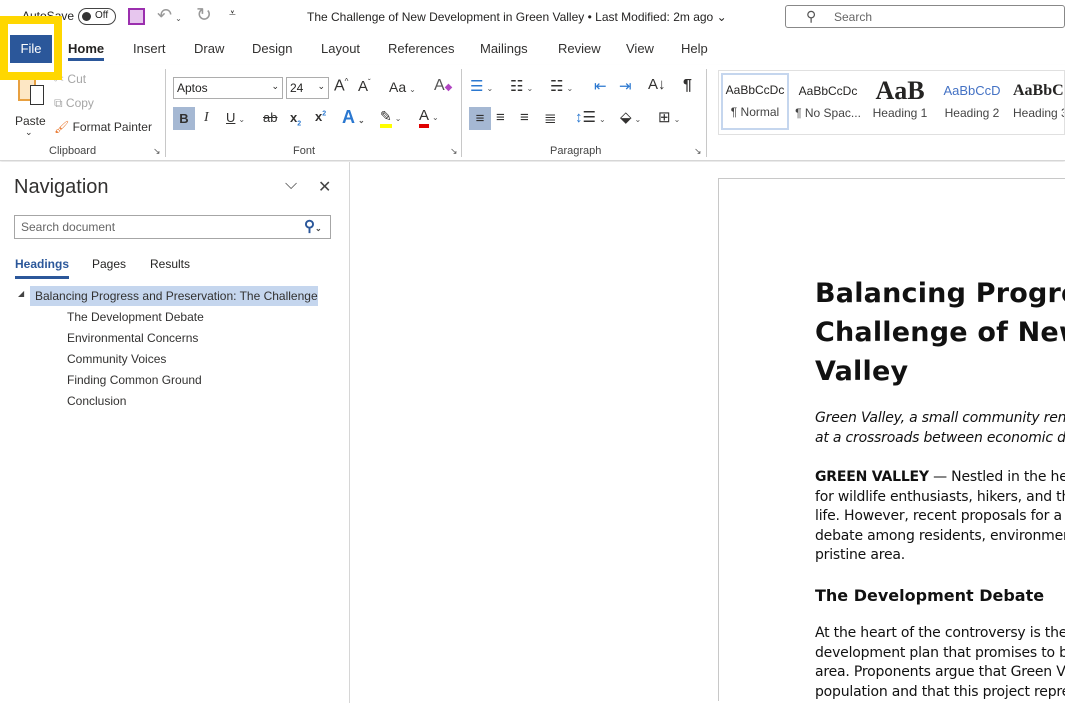  What do you see at coordinates (600, 86) in the screenshot?
I see `decrease-indent-icon: ⇤` at bounding box center [600, 86].